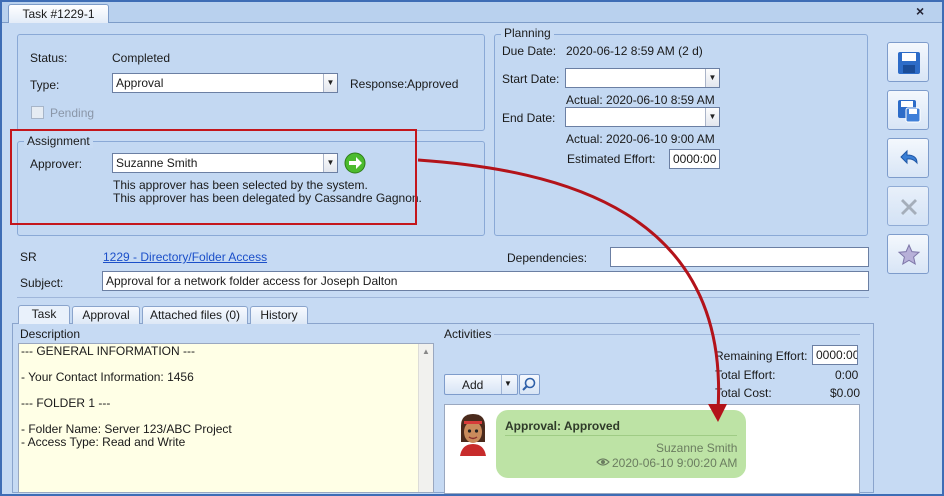 This screenshot has width=944, height=496. Describe the element at coordinates (603, 462) in the screenshot. I see `eye-icon` at that location.